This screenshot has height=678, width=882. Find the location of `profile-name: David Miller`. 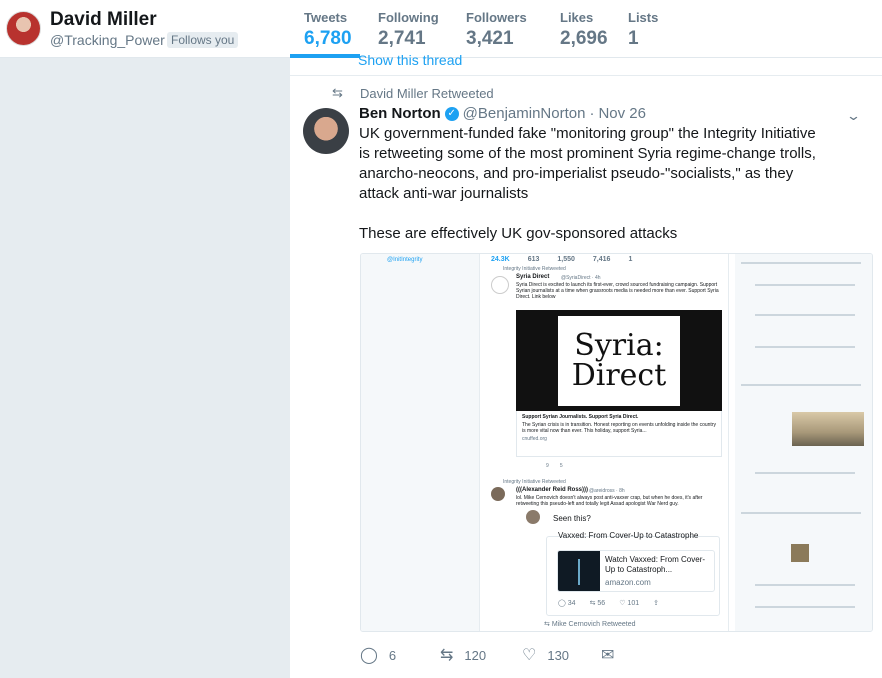

profile-name: David Miller is located at coordinates (103, 20).